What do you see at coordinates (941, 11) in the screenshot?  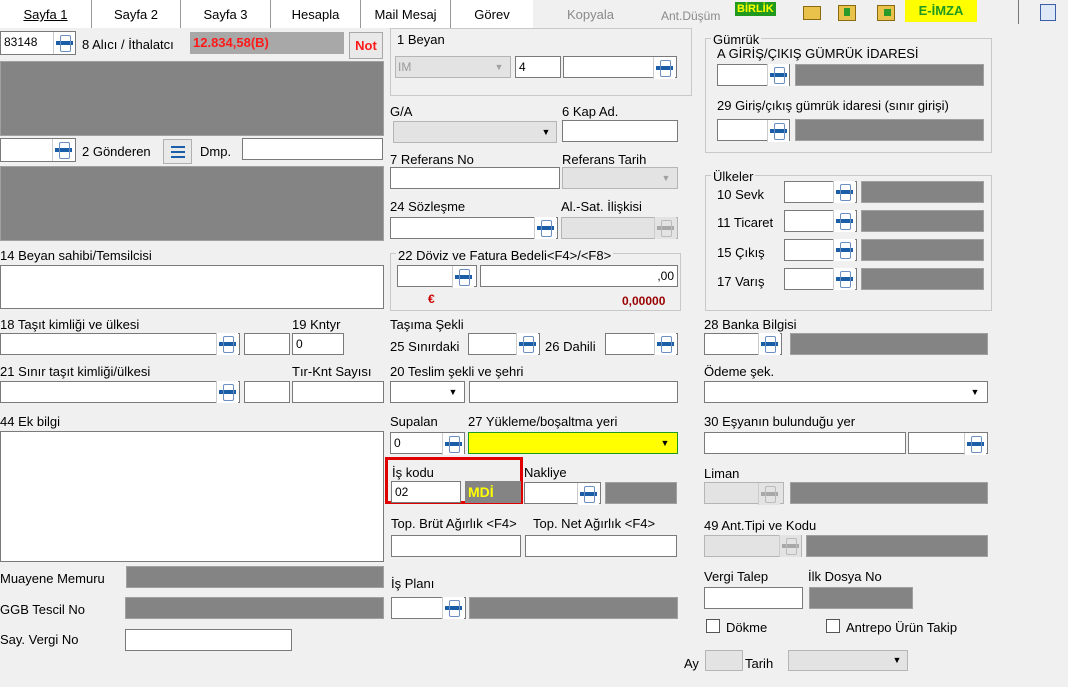 I see `e-imza-button: E-İMZA` at bounding box center [941, 11].